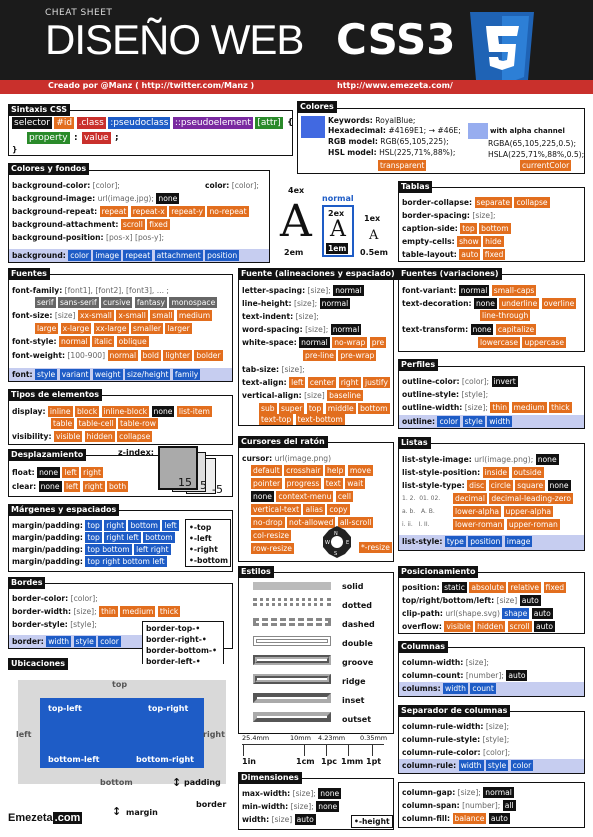 This screenshot has width=593, height=837. I want to click on margenes-title: Márgenes y espaciados, so click(64, 510).